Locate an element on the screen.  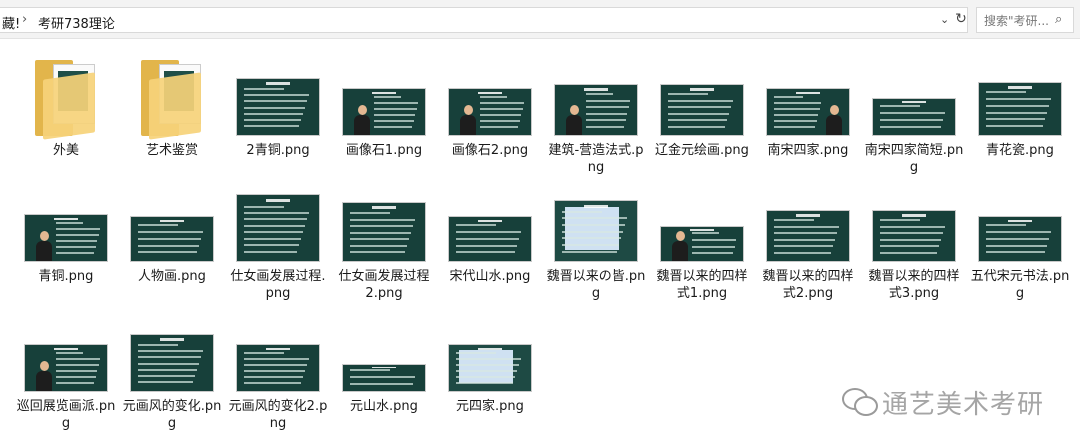
file-name: 五代宋元书法.png is located at coordinates (1020, 285).